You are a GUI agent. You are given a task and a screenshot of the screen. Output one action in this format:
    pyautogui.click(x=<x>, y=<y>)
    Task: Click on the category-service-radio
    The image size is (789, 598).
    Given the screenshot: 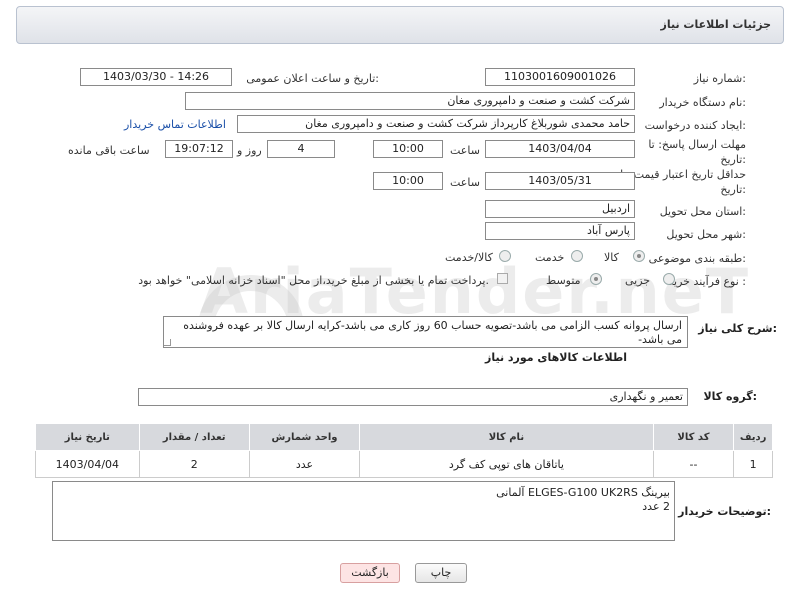 What is the action you would take?
    pyautogui.click(x=577, y=256)
    